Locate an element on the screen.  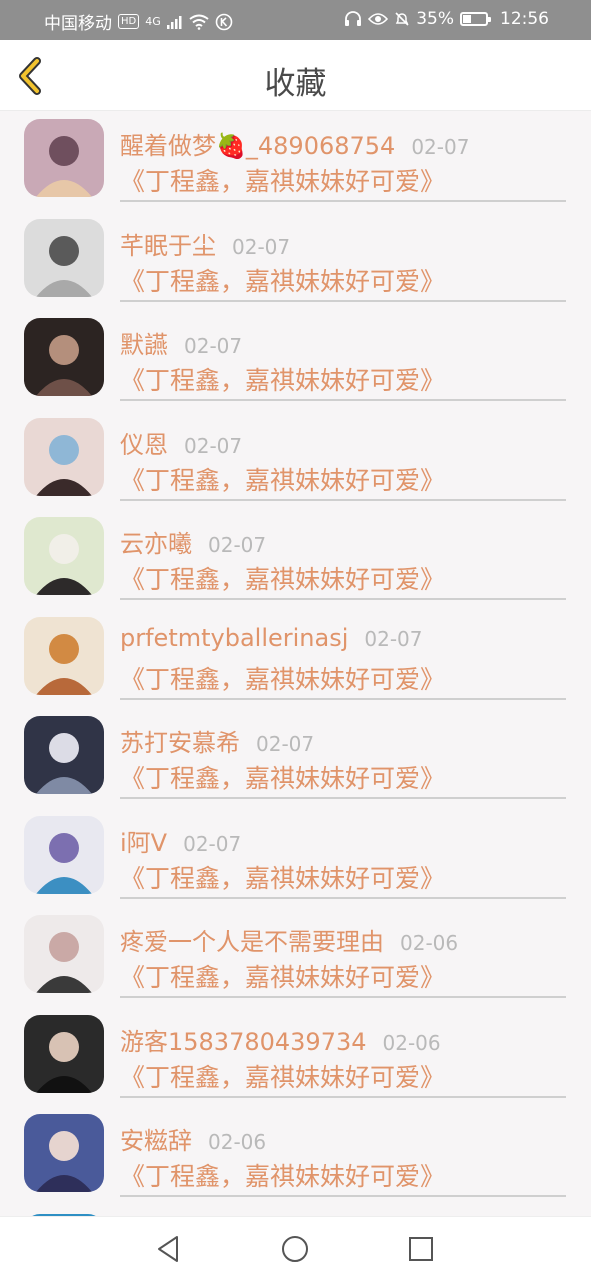
k-circle-icon is located at coordinates (224, 21).